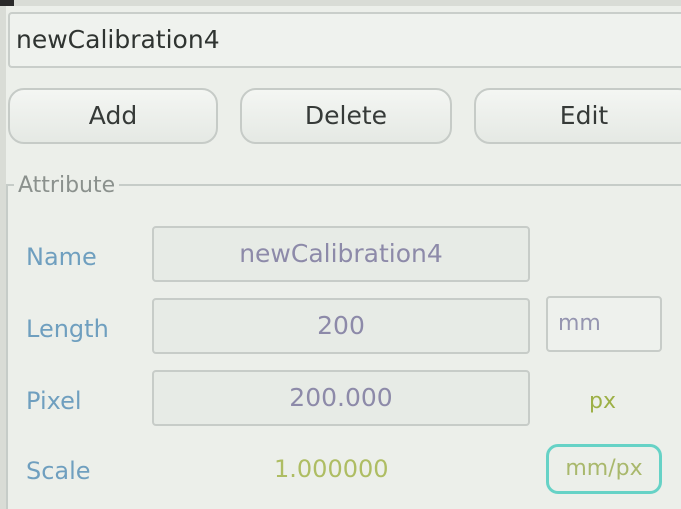 The height and width of the screenshot is (509, 681). Describe the element at coordinates (344, 40) in the screenshot. I see `calibration-name-header: newCalibration4` at that location.